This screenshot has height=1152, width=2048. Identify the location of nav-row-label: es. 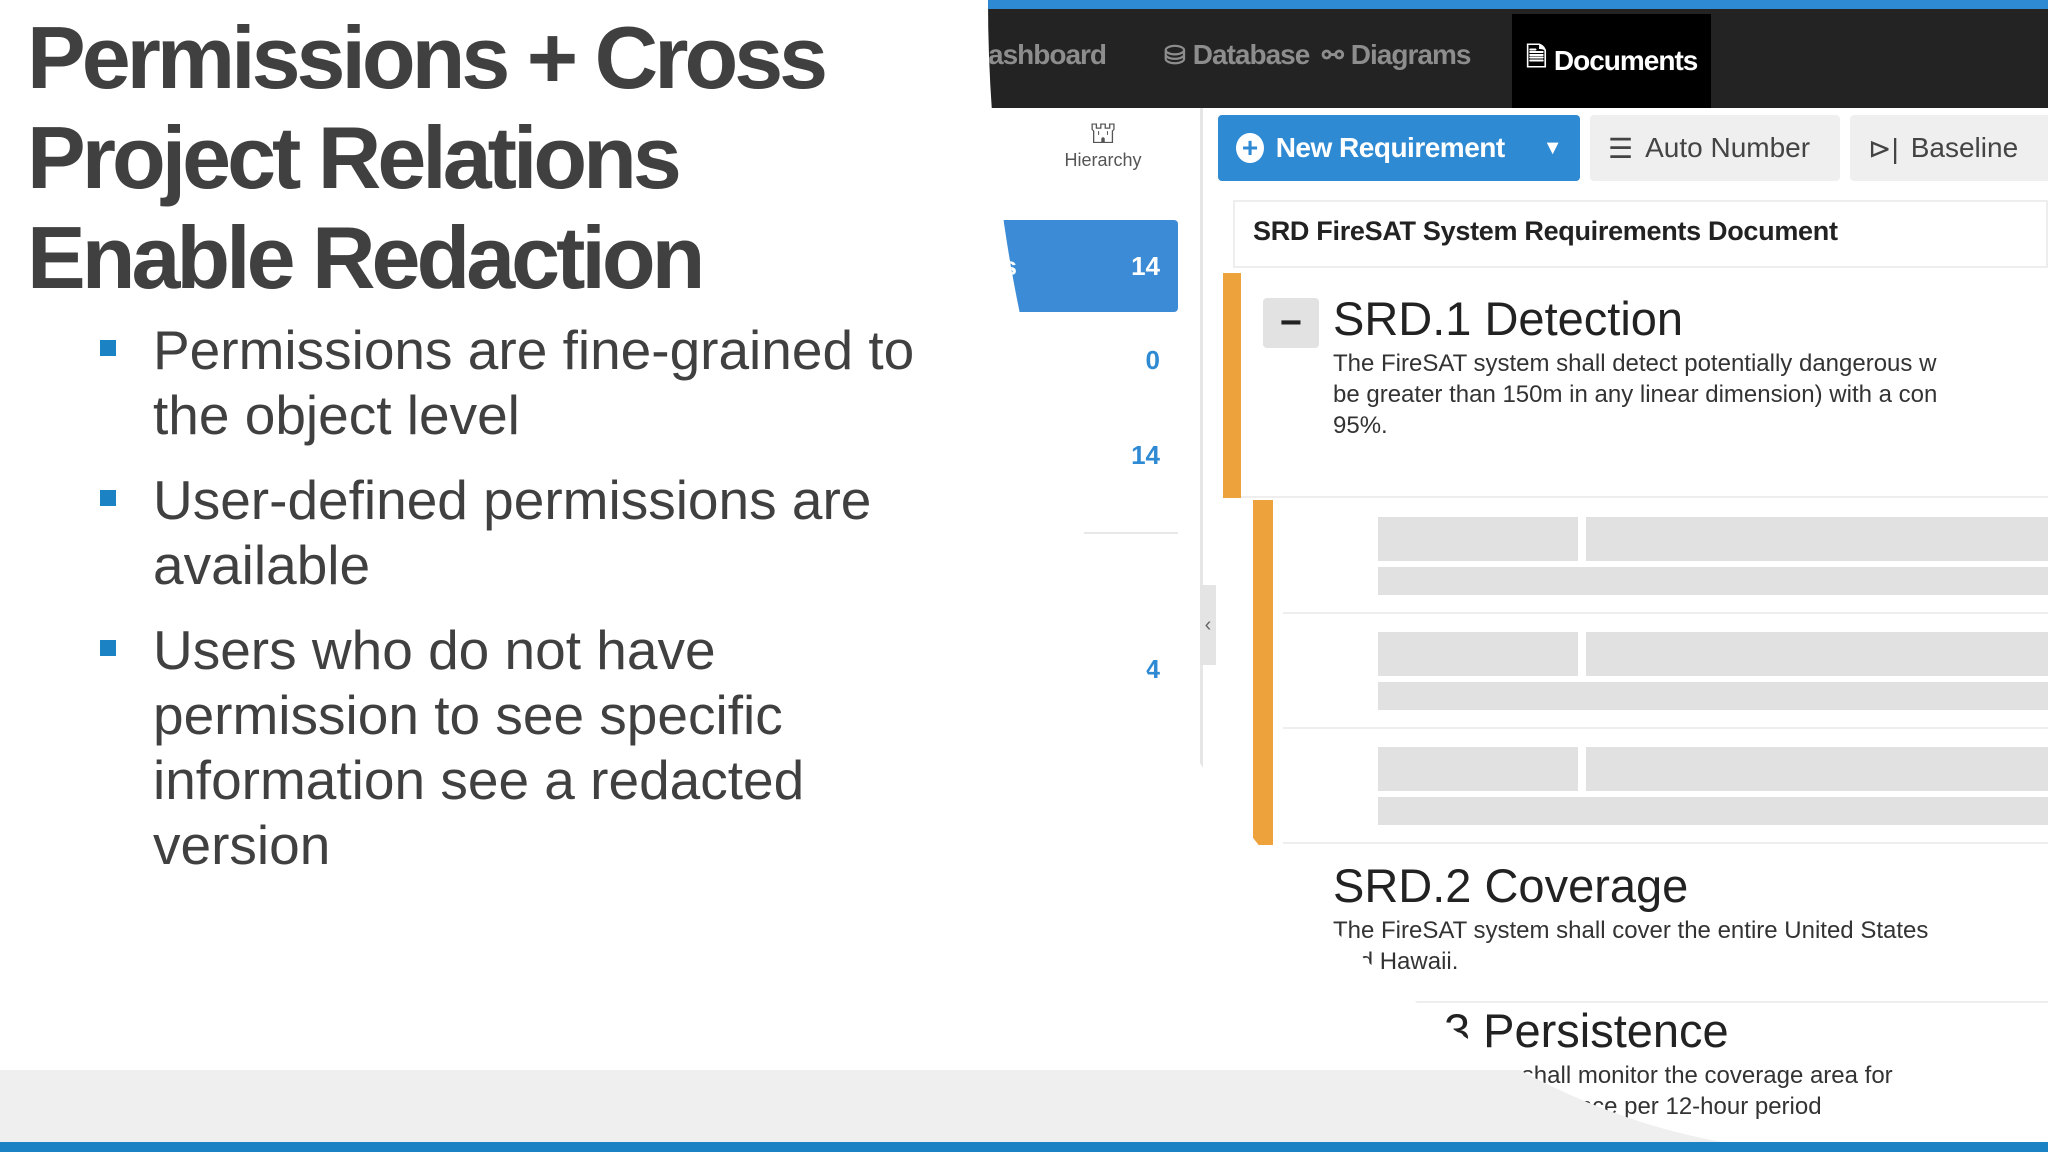
(1002, 265).